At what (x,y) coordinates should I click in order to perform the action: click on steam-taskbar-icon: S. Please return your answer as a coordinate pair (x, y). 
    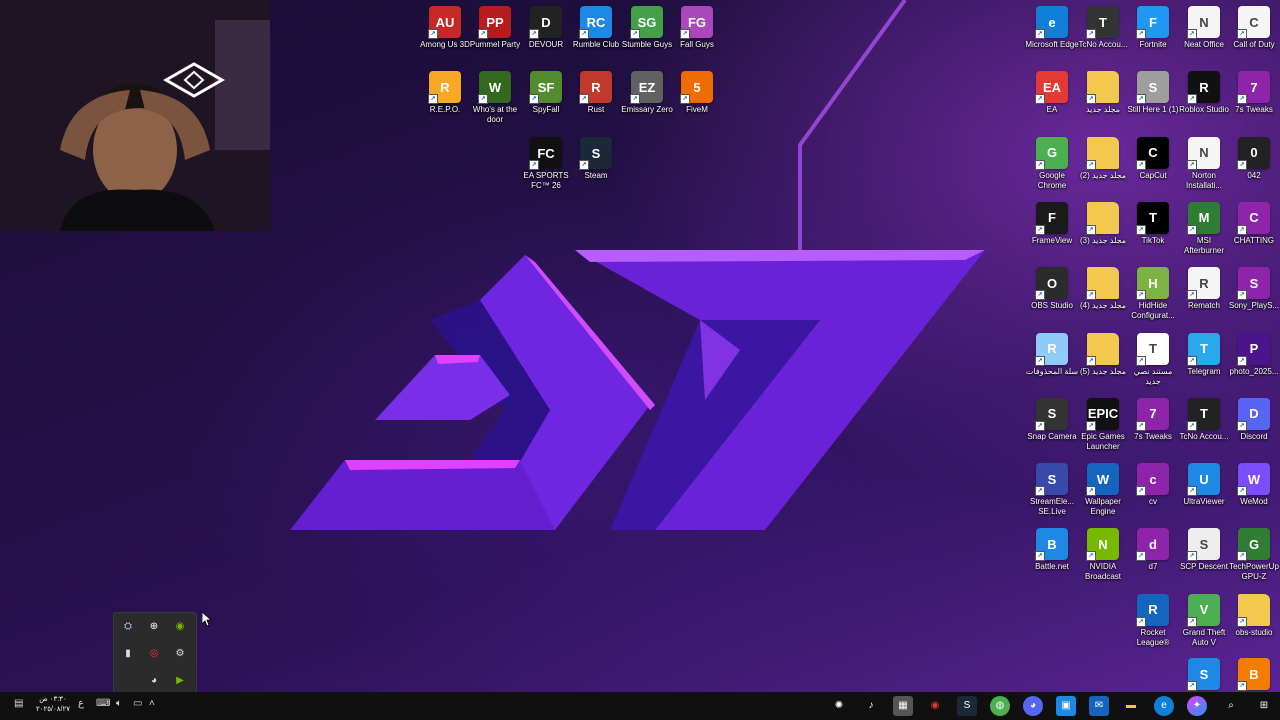
    Looking at the image, I should click on (967, 706).